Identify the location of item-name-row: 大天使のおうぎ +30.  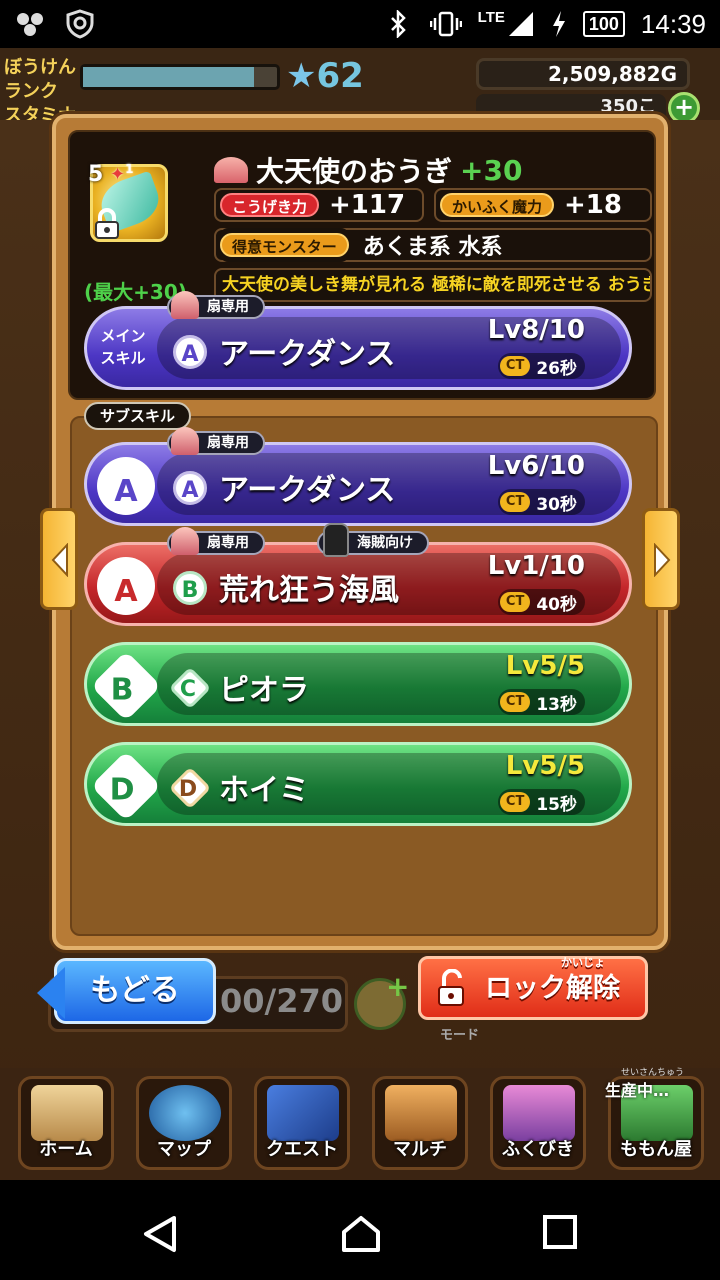
(368, 170).